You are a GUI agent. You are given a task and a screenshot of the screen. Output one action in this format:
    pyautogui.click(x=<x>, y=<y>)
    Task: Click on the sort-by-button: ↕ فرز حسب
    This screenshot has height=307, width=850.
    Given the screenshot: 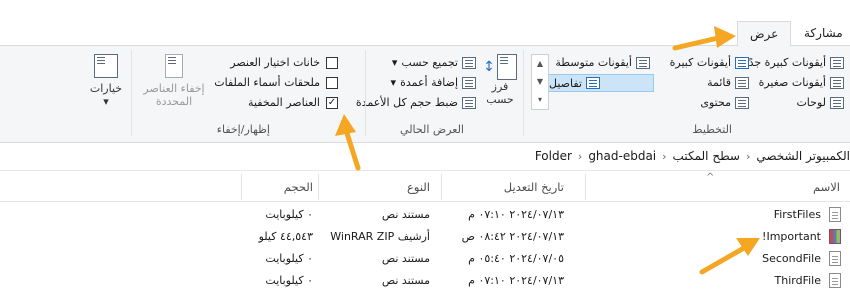 What is the action you would take?
    pyautogui.click(x=500, y=80)
    